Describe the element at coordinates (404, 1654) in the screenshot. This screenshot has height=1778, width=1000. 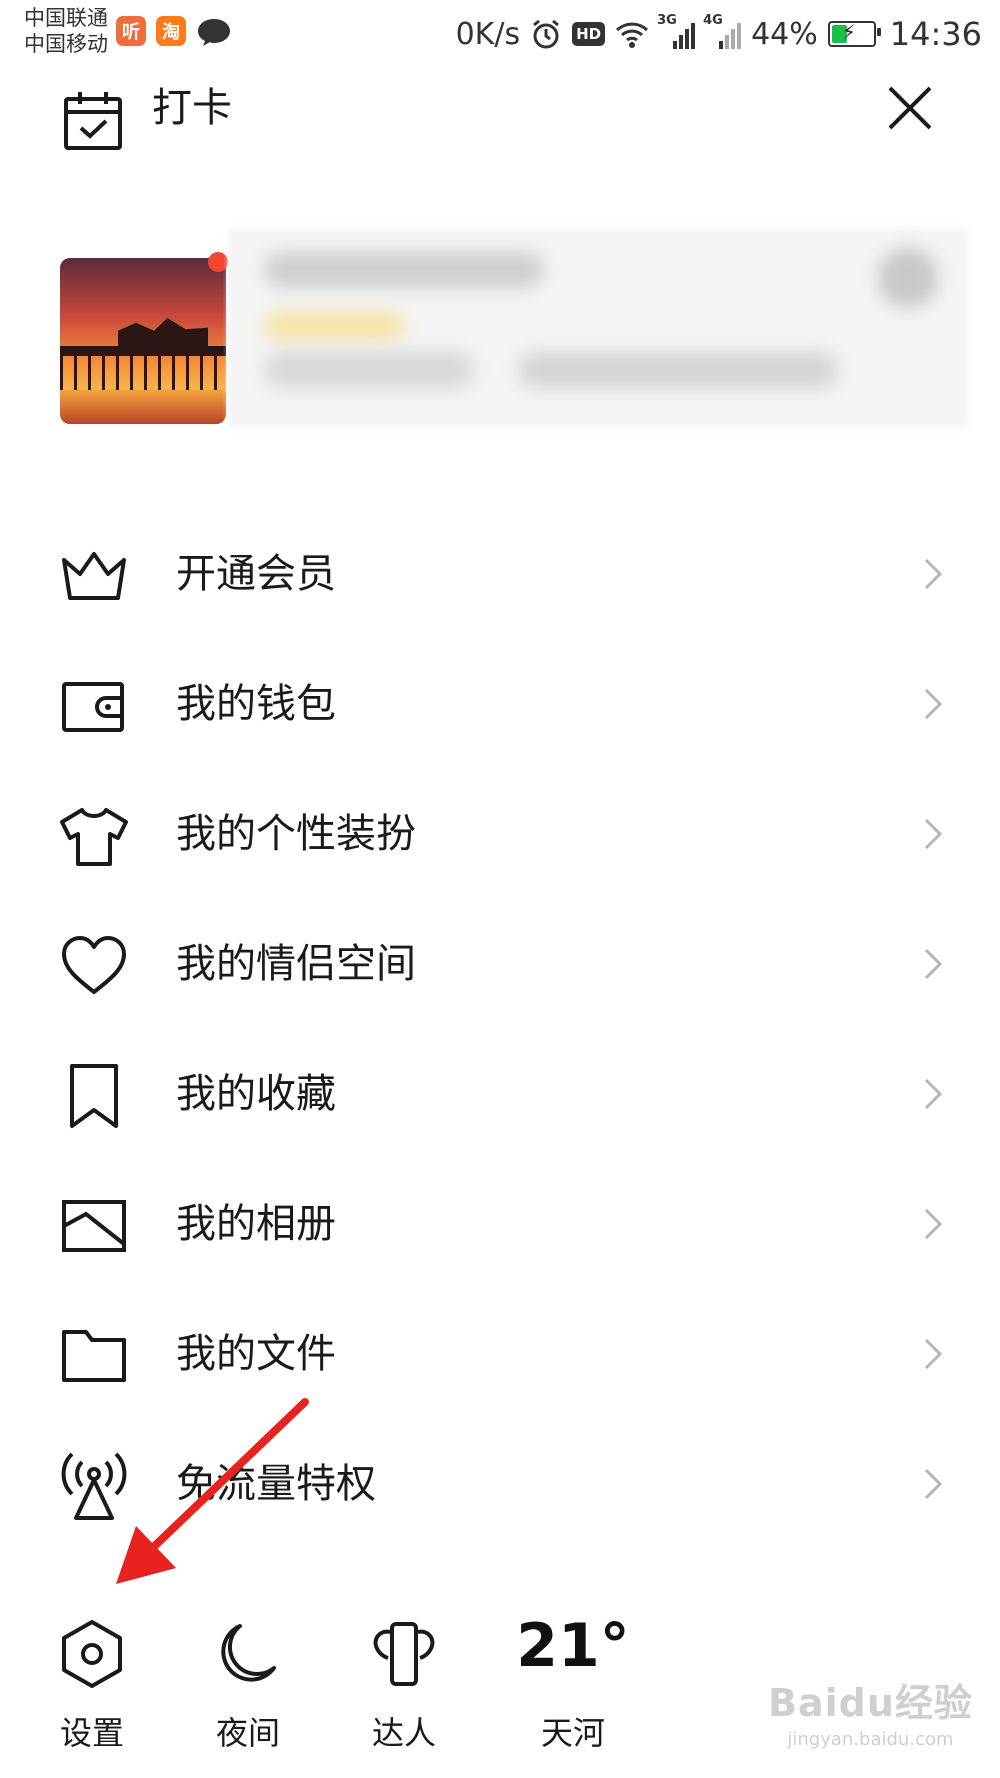
I see `phone-wings-icon` at that location.